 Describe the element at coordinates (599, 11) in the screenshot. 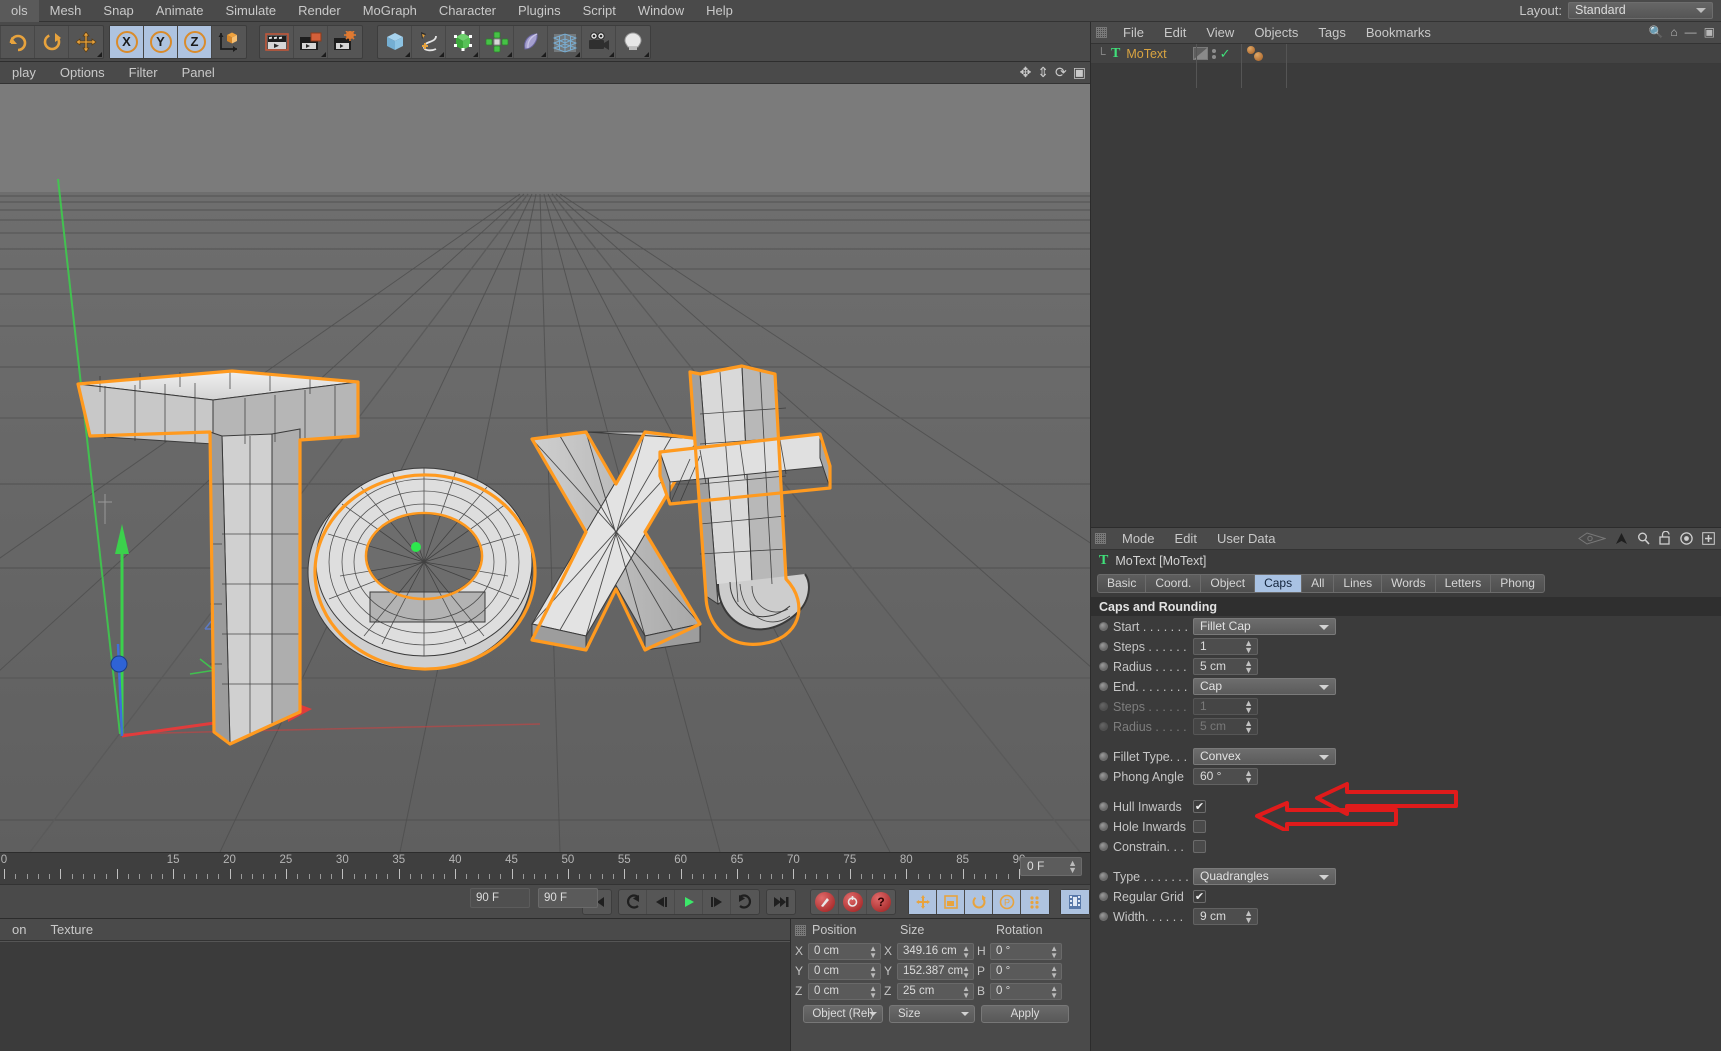

I see `menu-item-script: Script` at that location.